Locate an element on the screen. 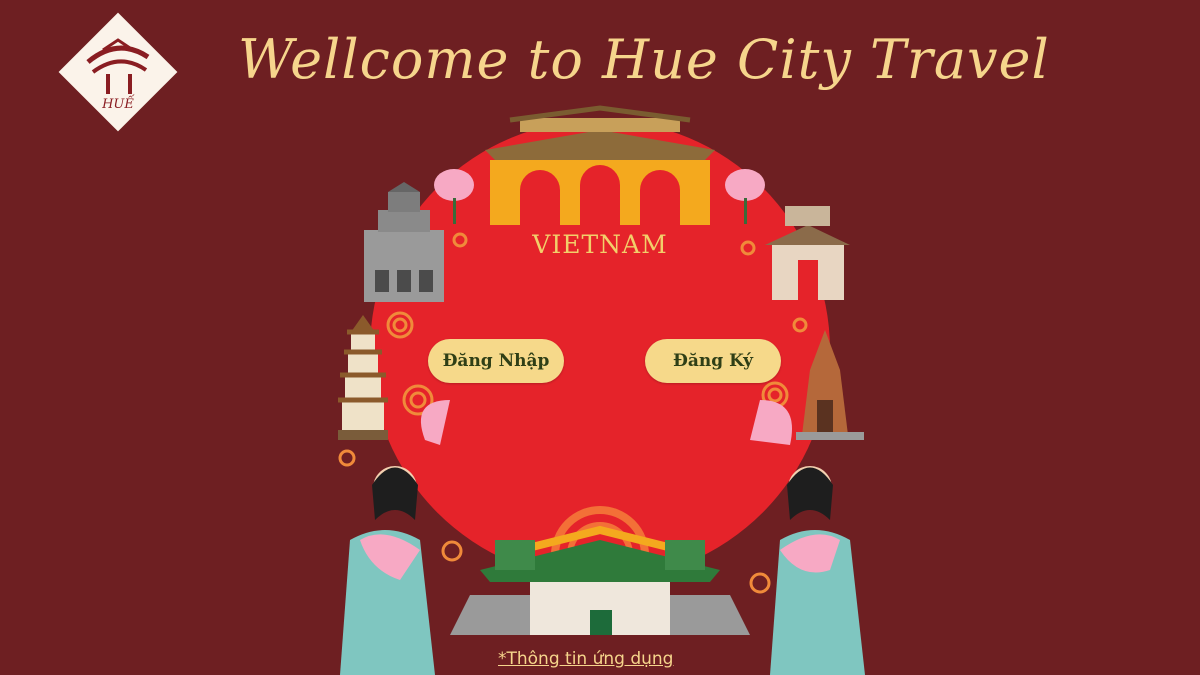 The image size is (1200, 675). imperial-gate is located at coordinates (600, 165).